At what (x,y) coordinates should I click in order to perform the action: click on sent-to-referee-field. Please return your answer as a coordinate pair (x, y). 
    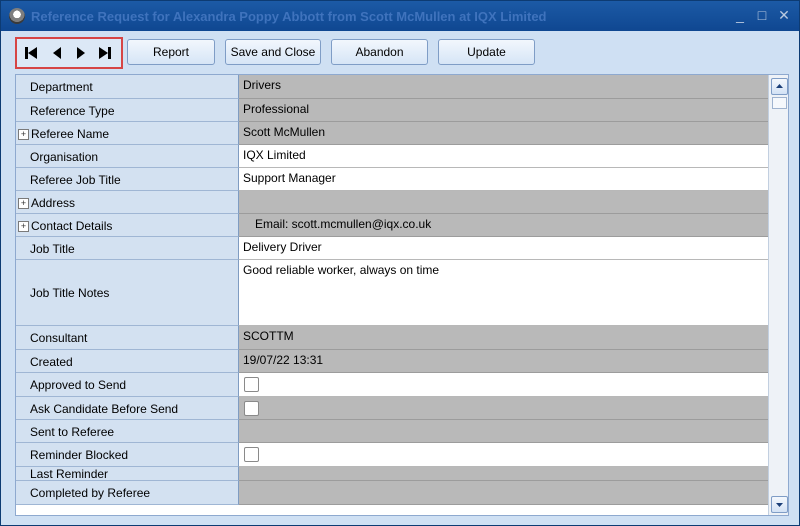
    Looking at the image, I should click on (503, 431).